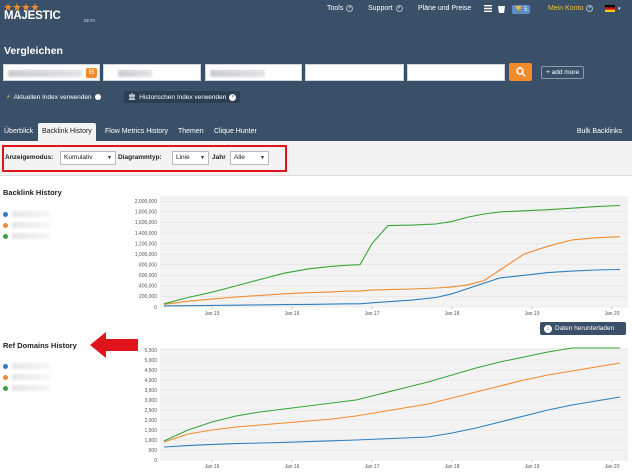  I want to click on index-current-option: ⚡ Aktuellen Index verwenden, so click(53, 97).